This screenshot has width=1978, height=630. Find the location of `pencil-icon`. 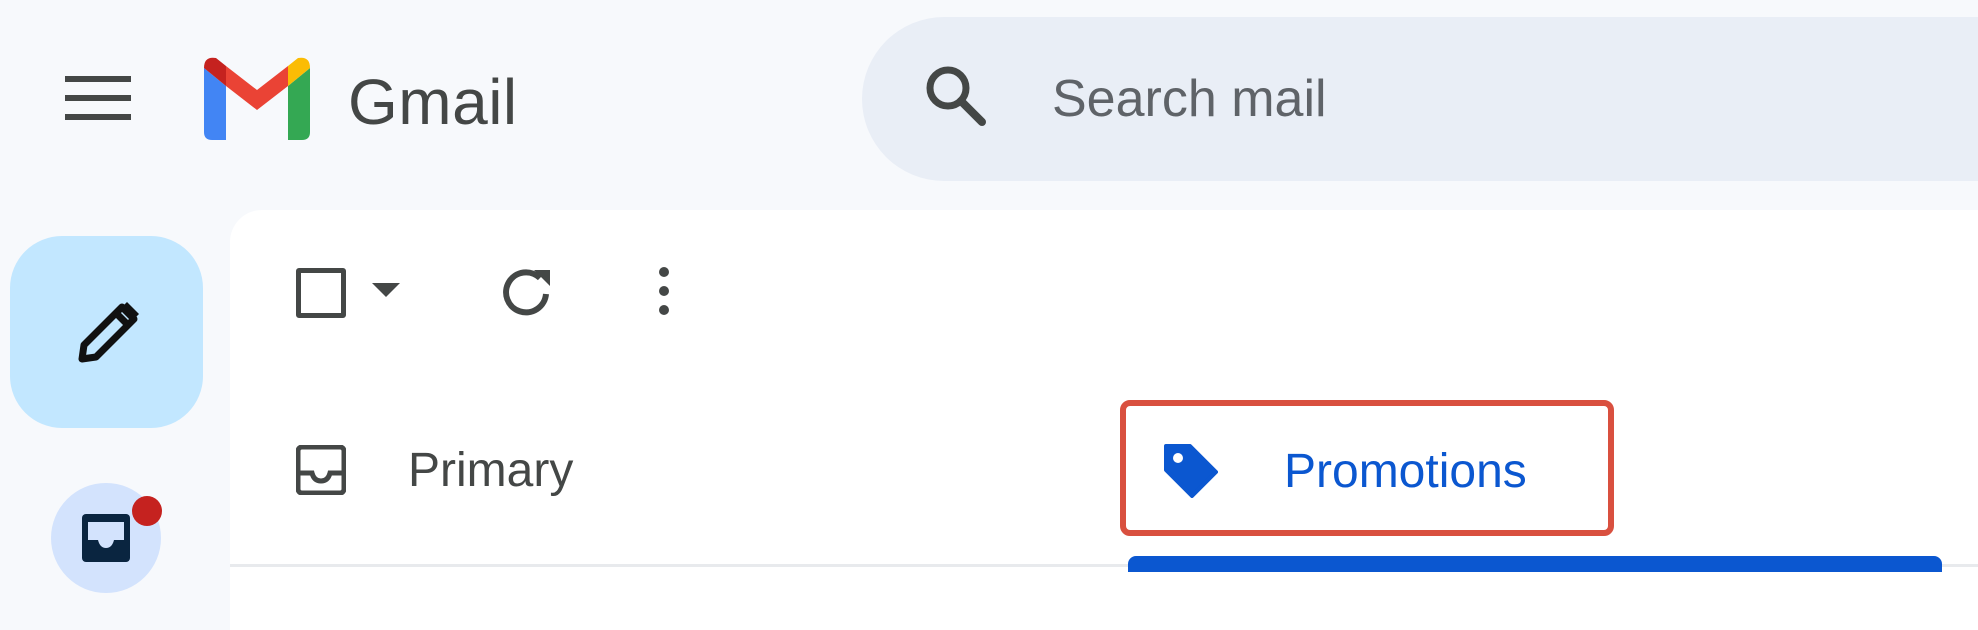

pencil-icon is located at coordinates (108, 332).